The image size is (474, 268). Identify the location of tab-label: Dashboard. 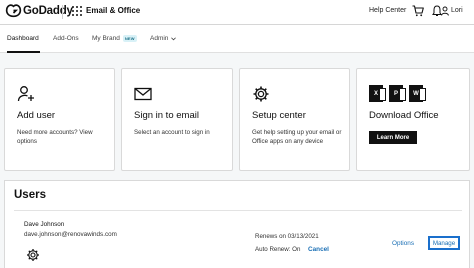
(23, 38).